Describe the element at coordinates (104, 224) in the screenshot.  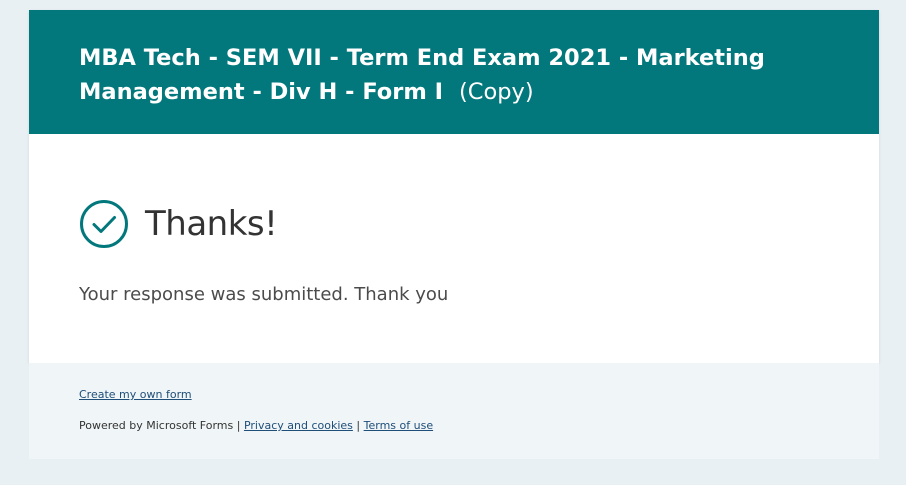
I see `checkmark-circle-icon` at that location.